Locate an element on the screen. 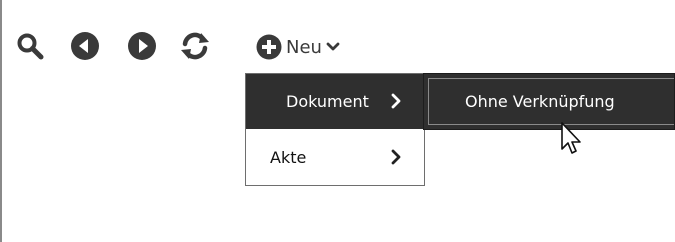  new-menu-button: Neu is located at coordinates (298, 47).